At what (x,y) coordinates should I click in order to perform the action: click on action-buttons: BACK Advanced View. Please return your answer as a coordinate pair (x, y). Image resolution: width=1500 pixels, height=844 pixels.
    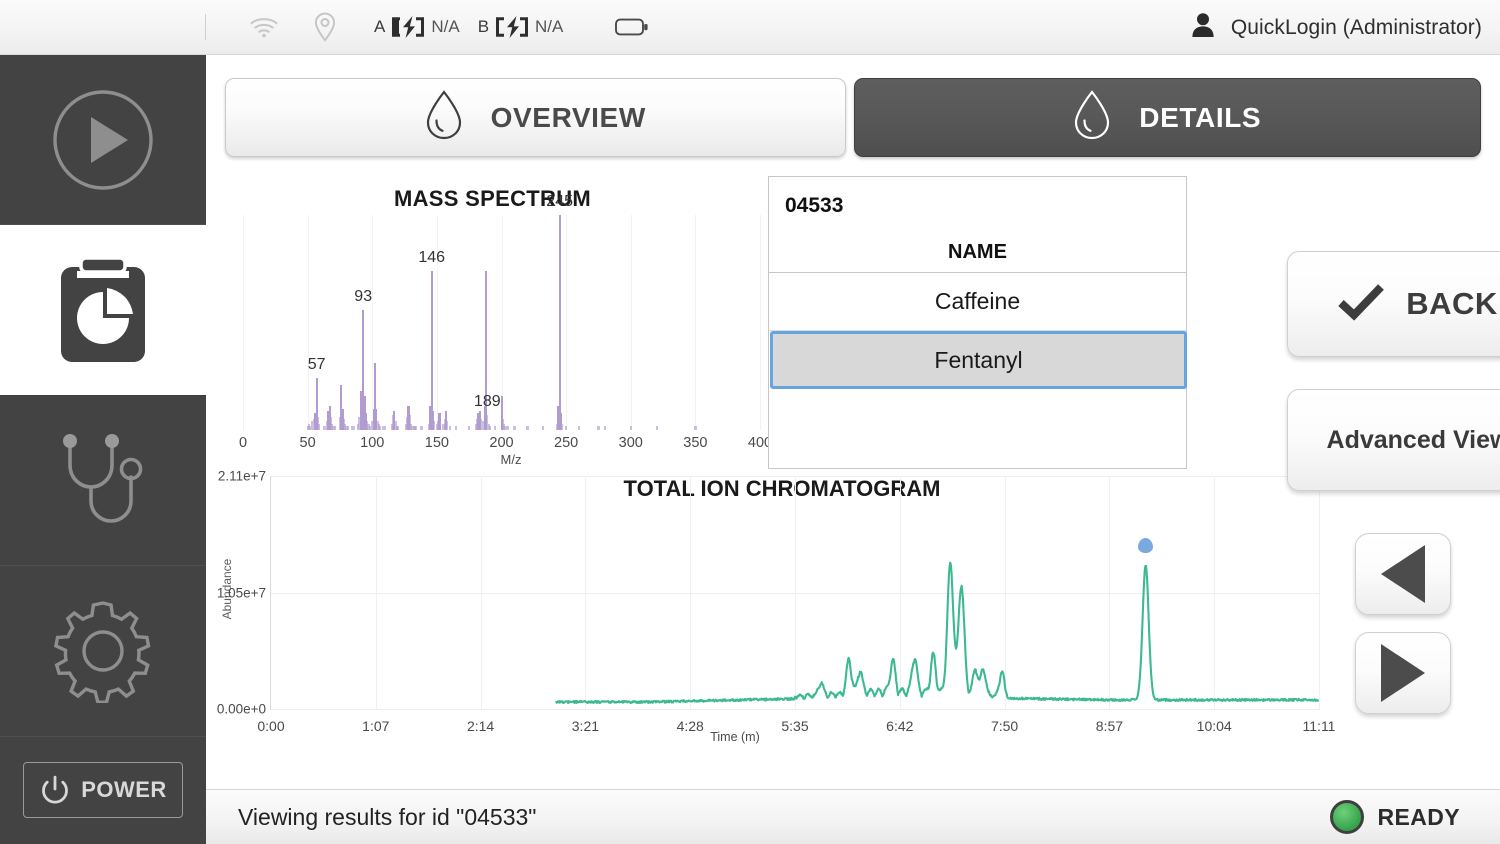
    Looking at the image, I should click on (1393, 472).